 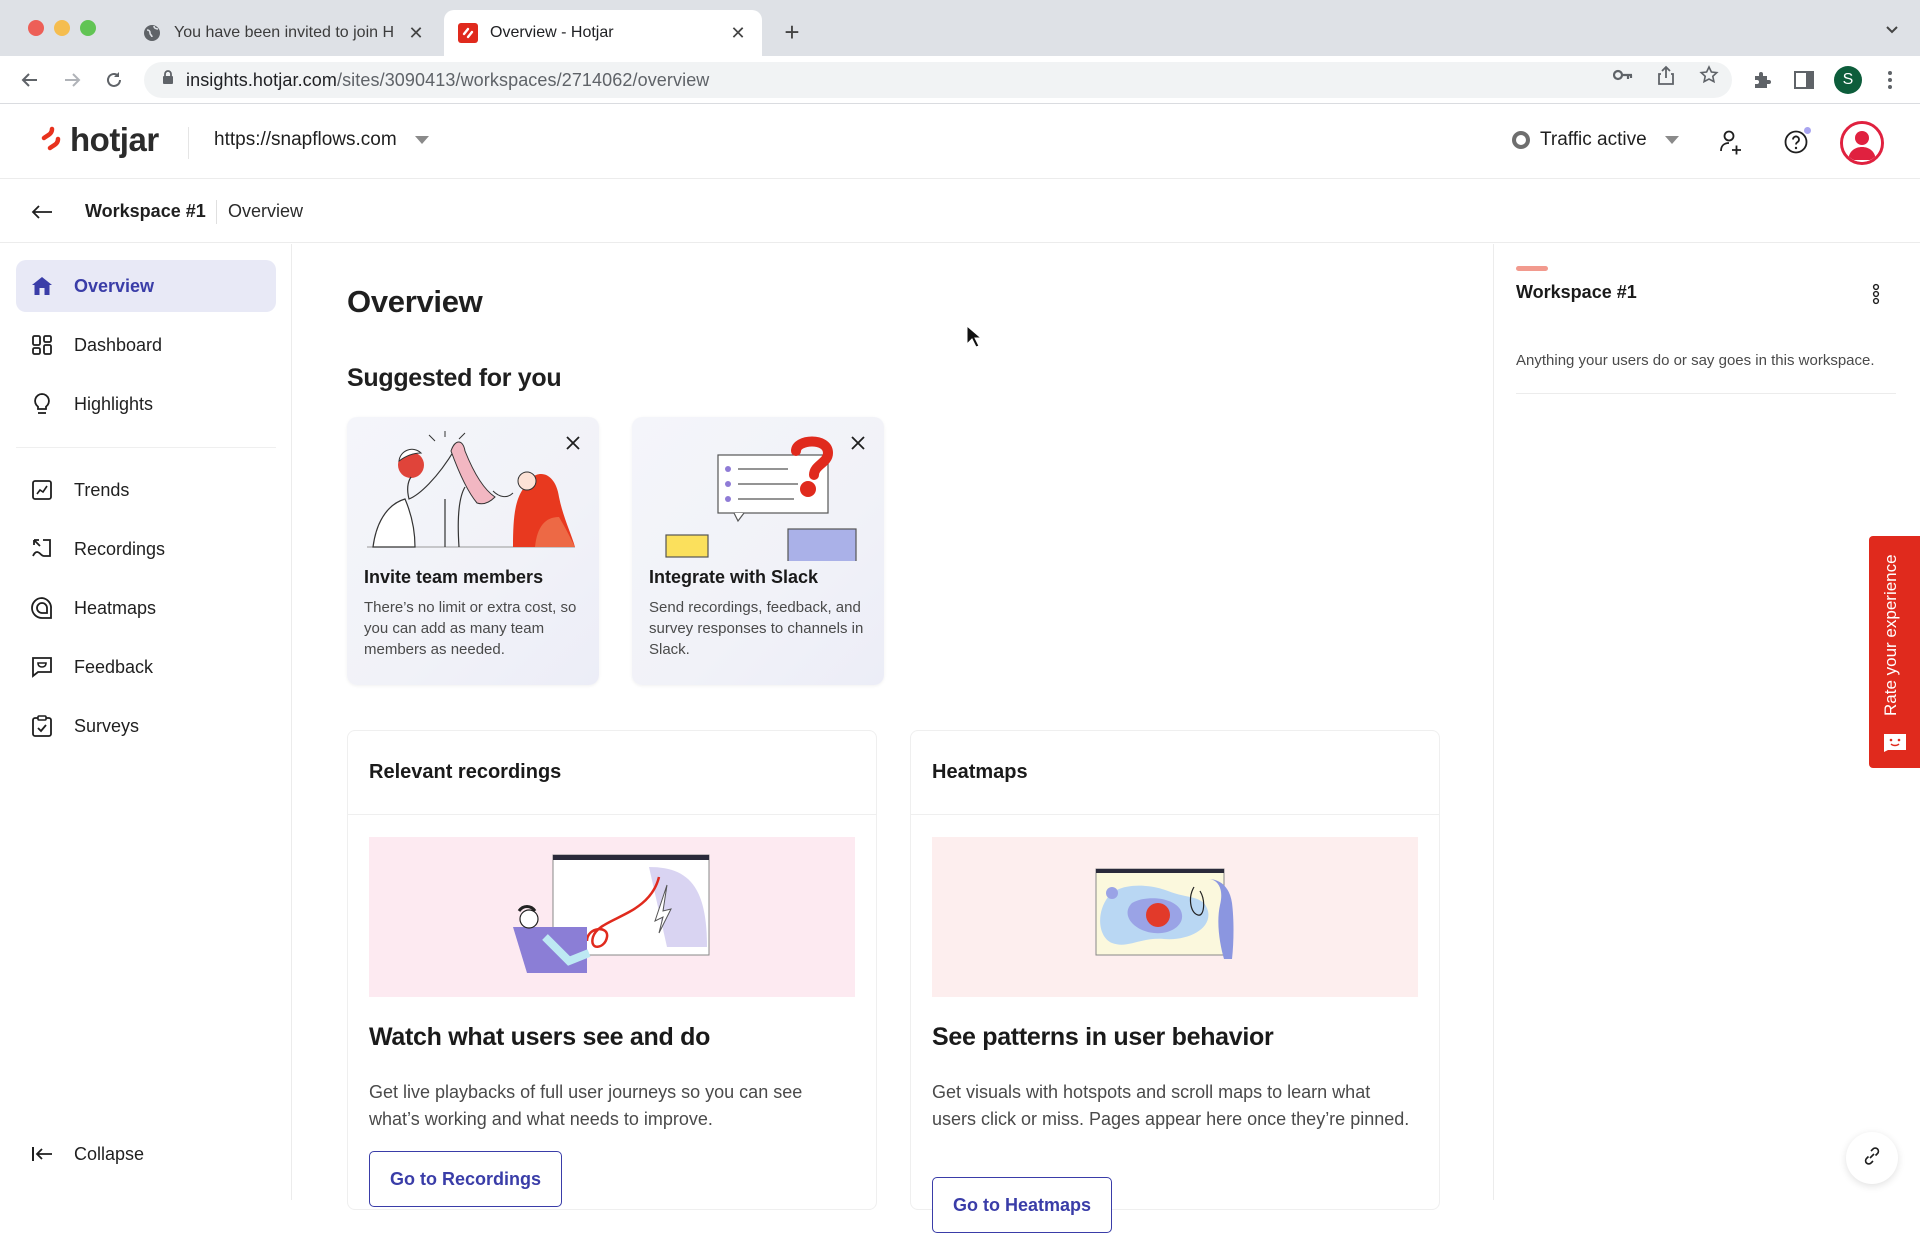 What do you see at coordinates (146, 1154) in the screenshot?
I see `collapse-sidebar-button: Collapse` at bounding box center [146, 1154].